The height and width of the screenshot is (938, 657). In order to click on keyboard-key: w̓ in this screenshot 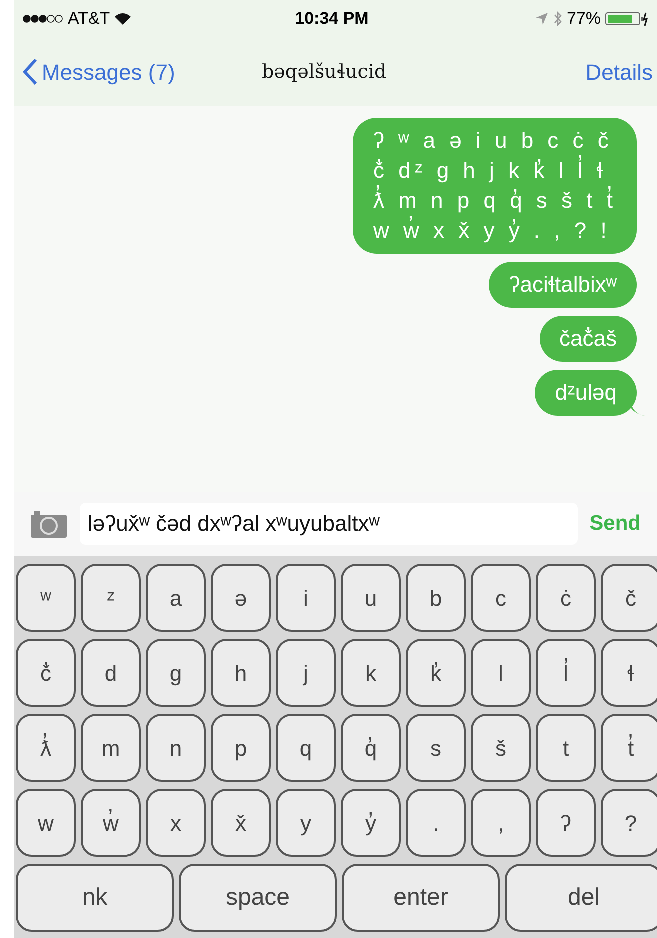, I will do `click(111, 823)`.